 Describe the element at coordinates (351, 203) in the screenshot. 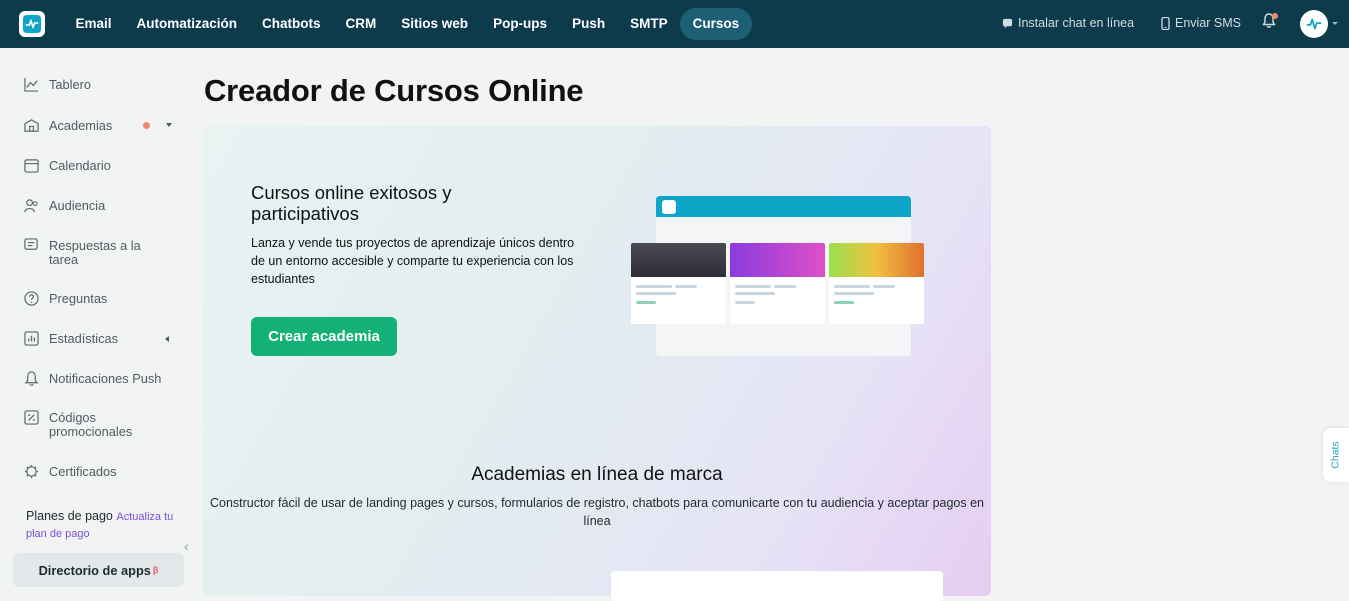

I see `hero-heading: Cursos online exitosos y participativos` at that location.